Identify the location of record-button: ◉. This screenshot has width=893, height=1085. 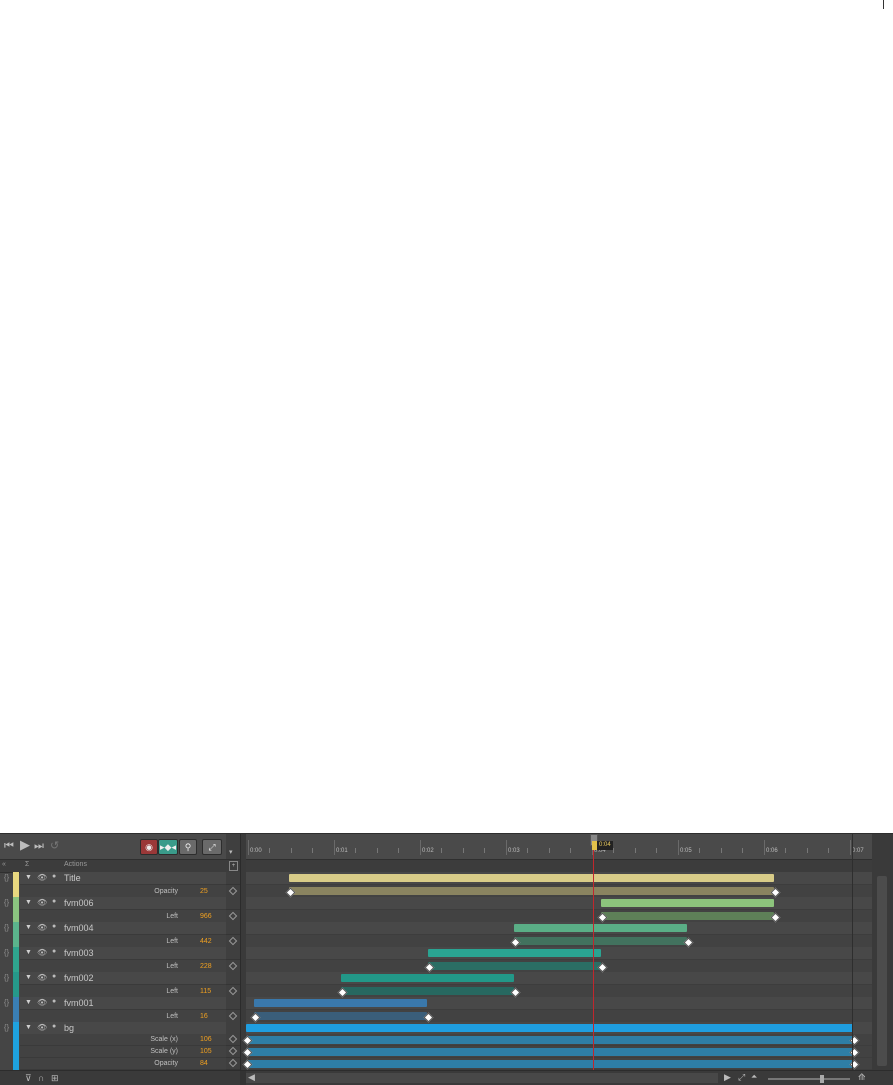
(149, 847).